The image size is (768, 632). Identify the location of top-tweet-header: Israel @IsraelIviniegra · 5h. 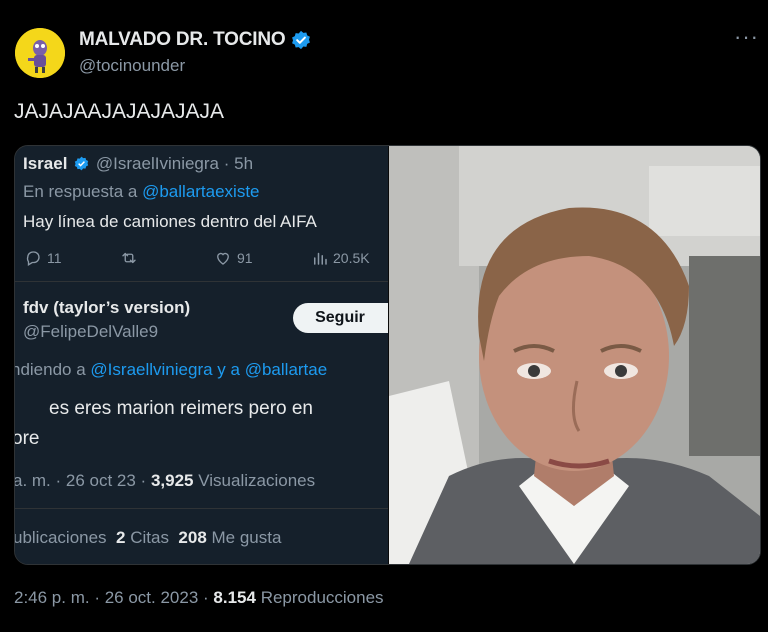
(138, 164).